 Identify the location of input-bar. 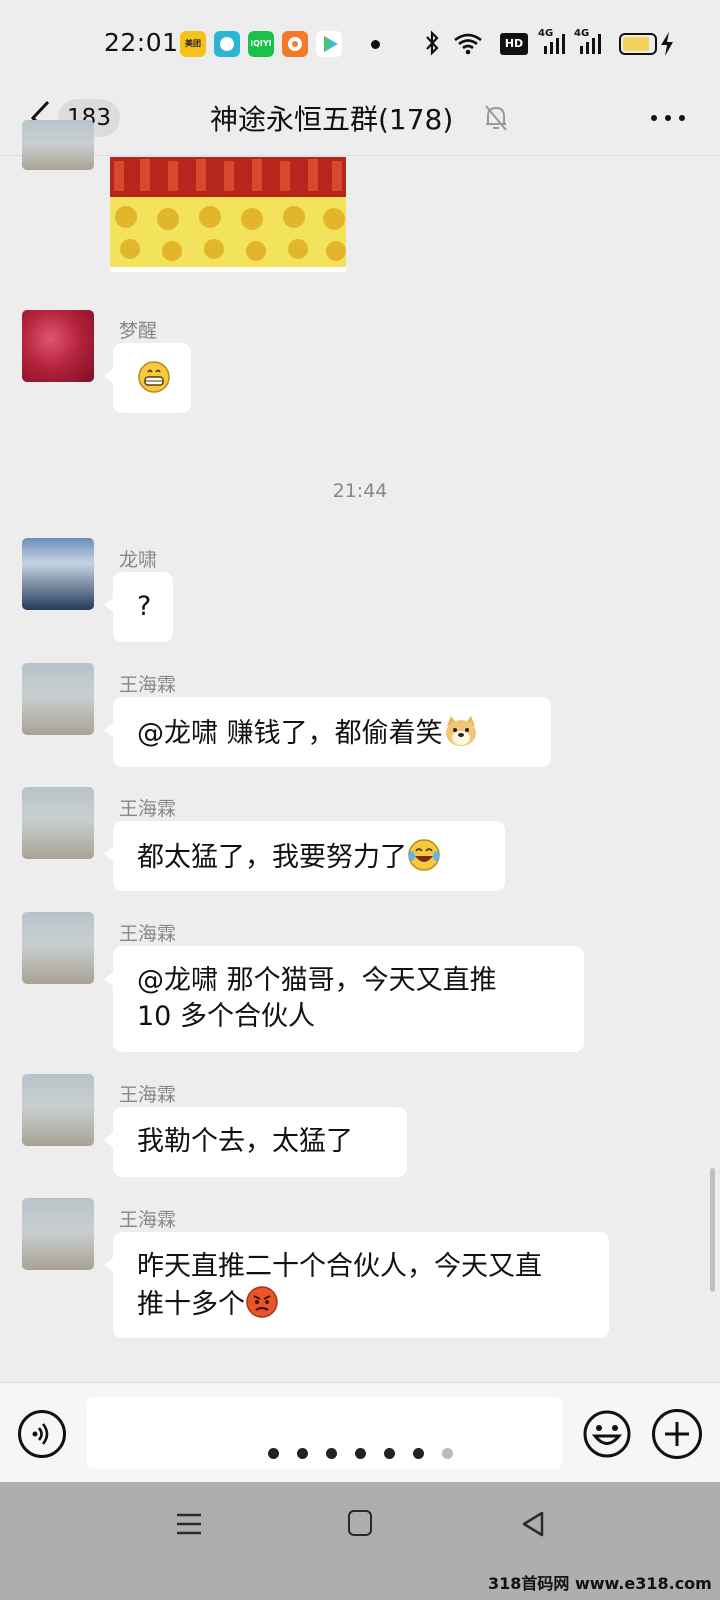
(360, 1432).